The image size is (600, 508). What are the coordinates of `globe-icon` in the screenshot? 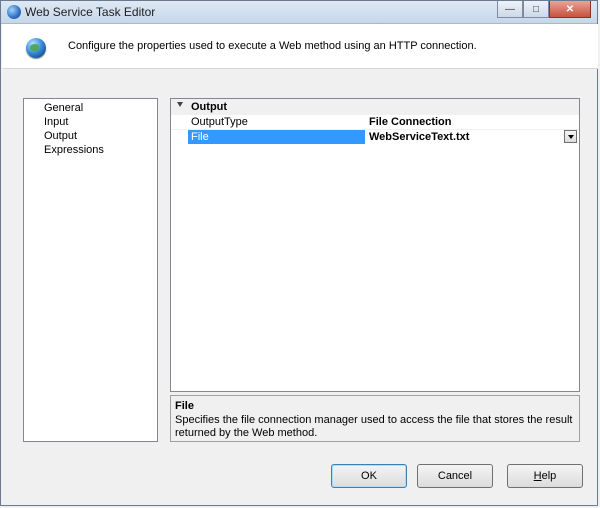 It's located at (14, 12).